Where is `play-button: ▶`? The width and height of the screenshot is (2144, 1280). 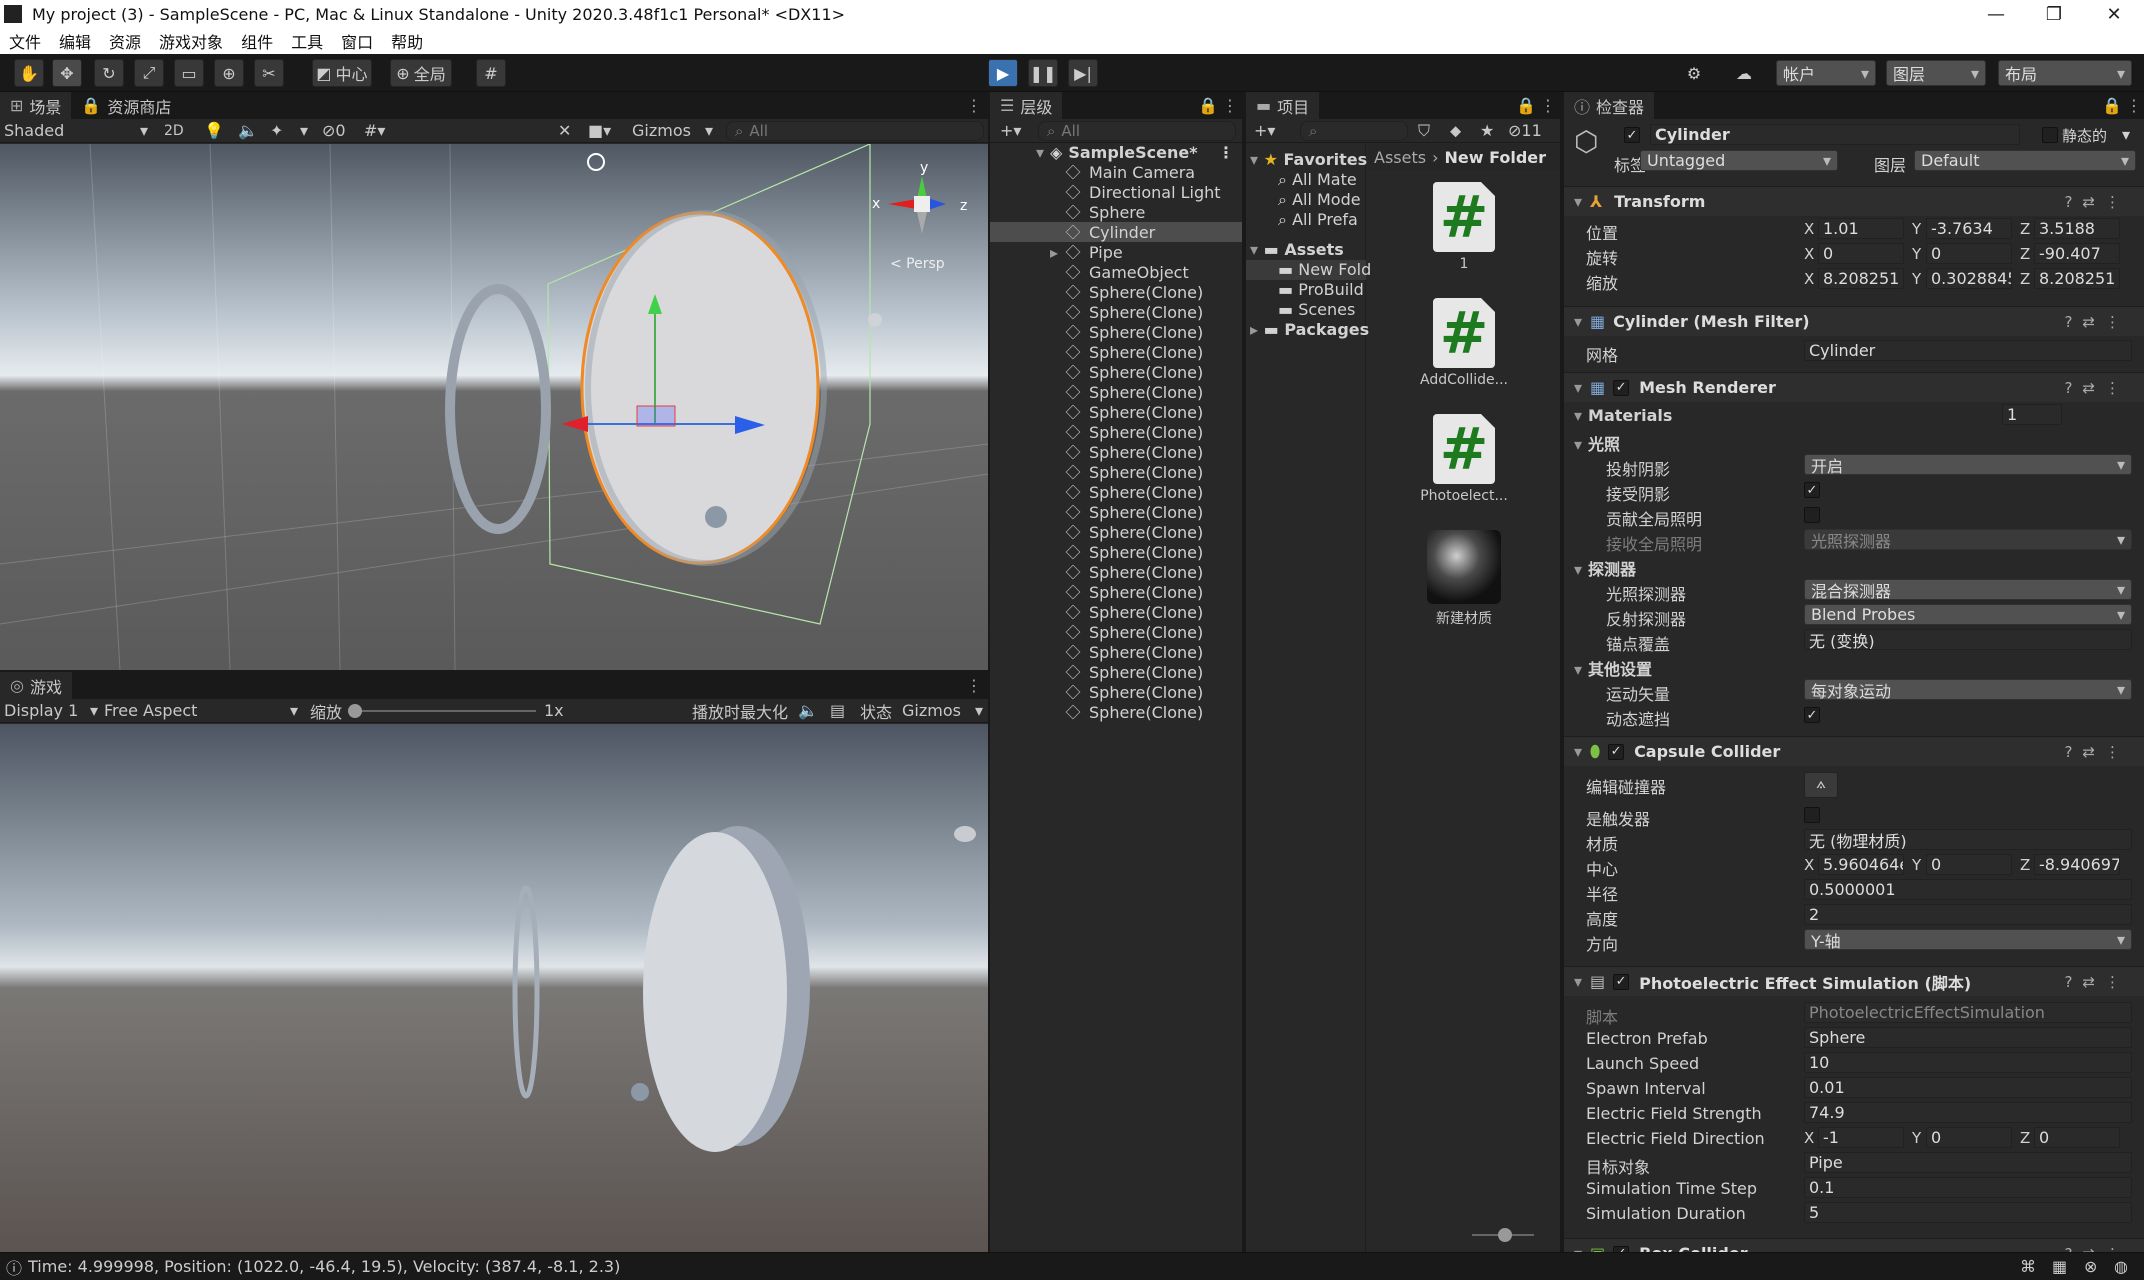 play-button: ▶ is located at coordinates (1003, 73).